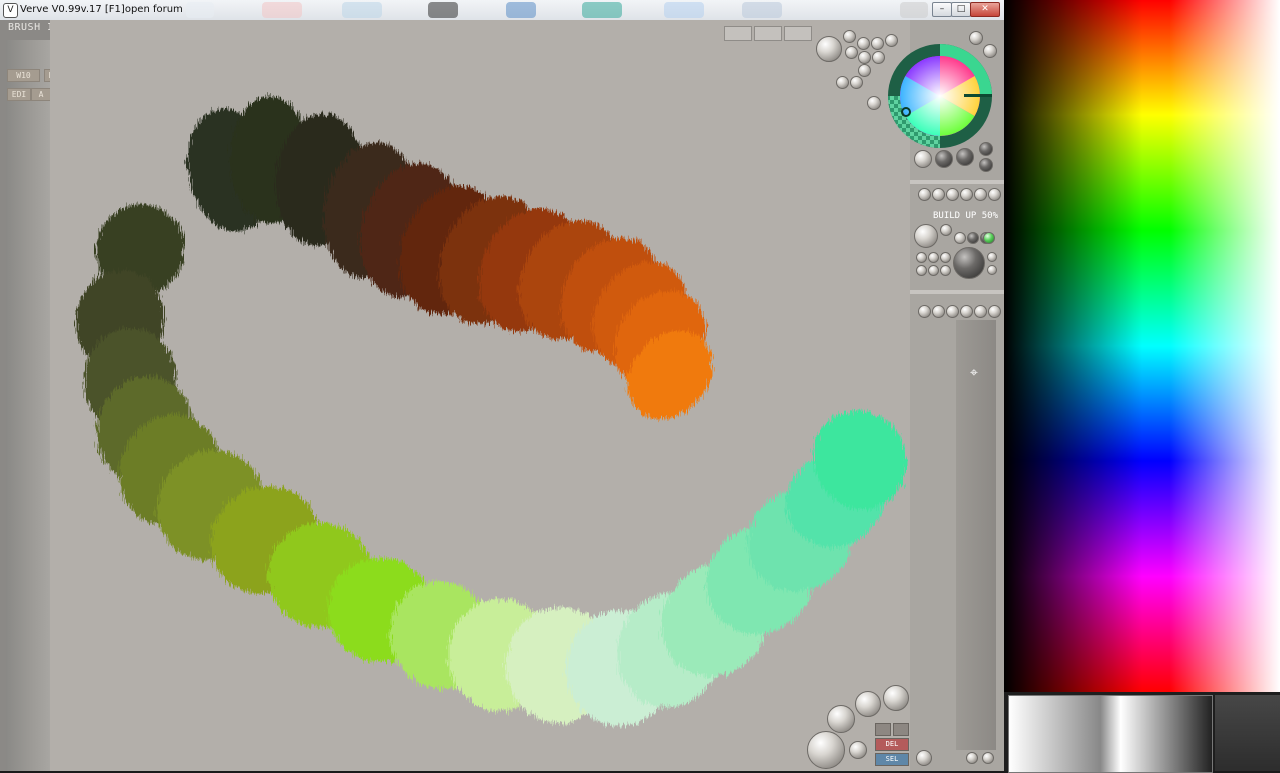 Image resolution: width=1280 pixels, height=773 pixels. What do you see at coordinates (969, 263) in the screenshot?
I see `flow-dial` at bounding box center [969, 263].